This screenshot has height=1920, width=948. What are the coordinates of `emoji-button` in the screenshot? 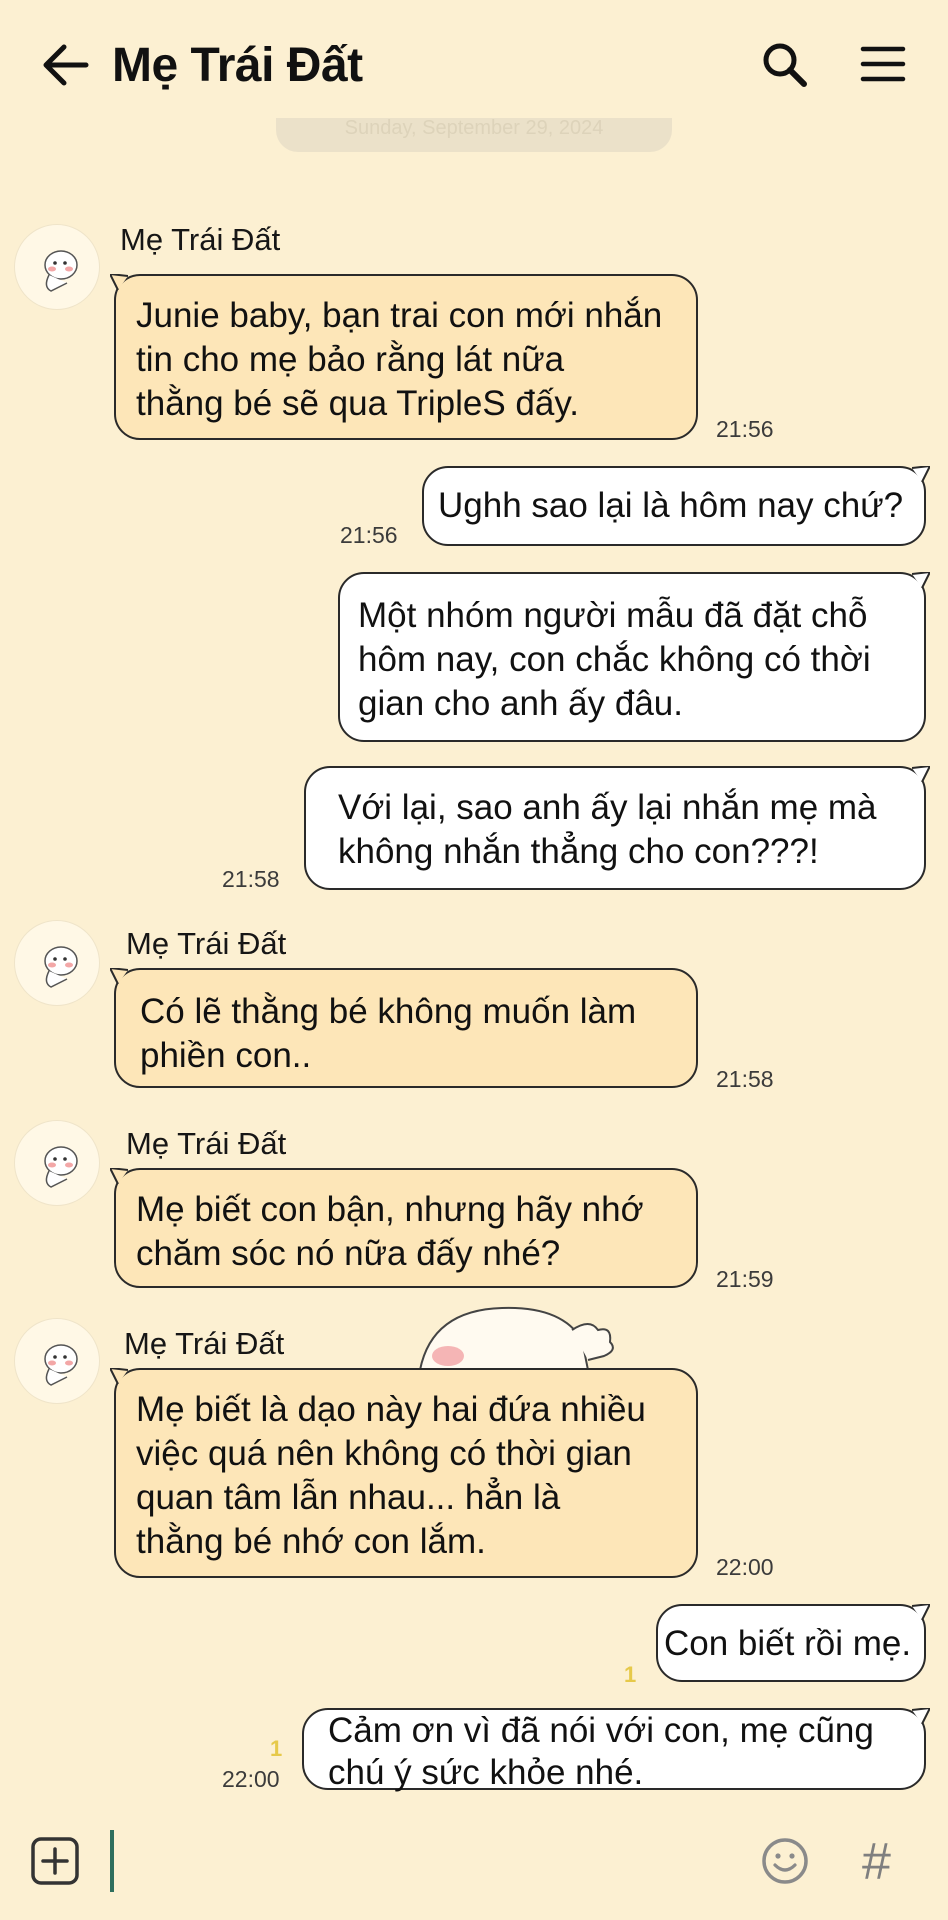 It's located at (785, 1861).